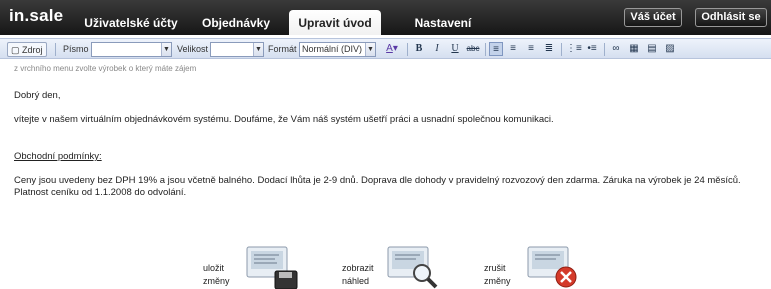  I want to click on link-icon: ∞, so click(616, 49).